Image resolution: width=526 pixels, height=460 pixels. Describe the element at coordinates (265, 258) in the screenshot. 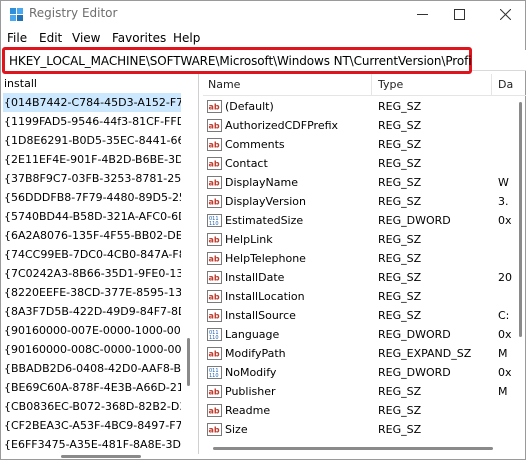

I see `value-name: HelpTelephone` at that location.